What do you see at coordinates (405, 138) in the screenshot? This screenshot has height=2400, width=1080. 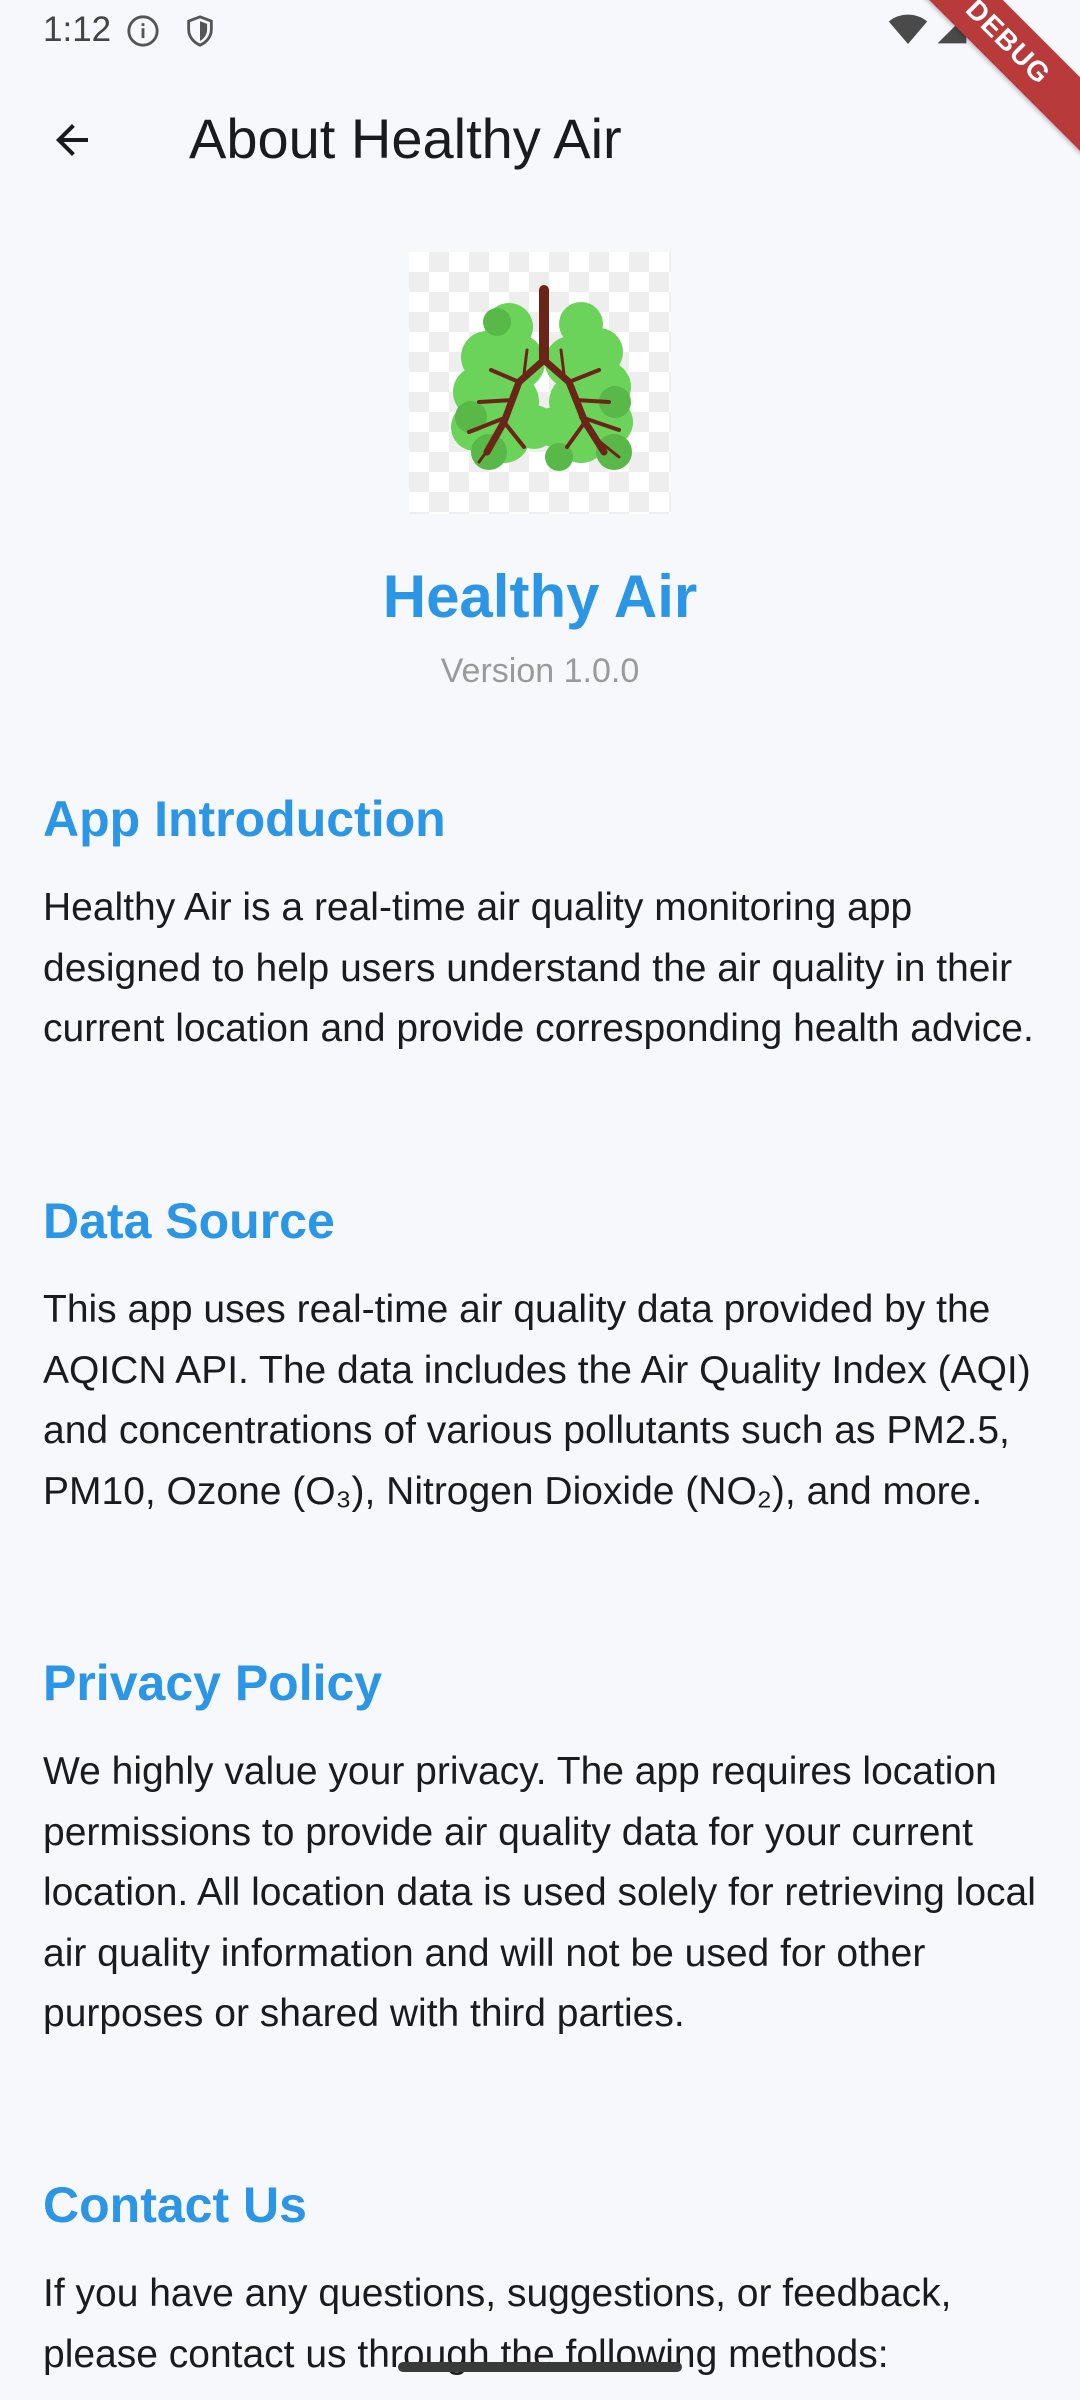 I see `page-title: About Healthy Air` at bounding box center [405, 138].